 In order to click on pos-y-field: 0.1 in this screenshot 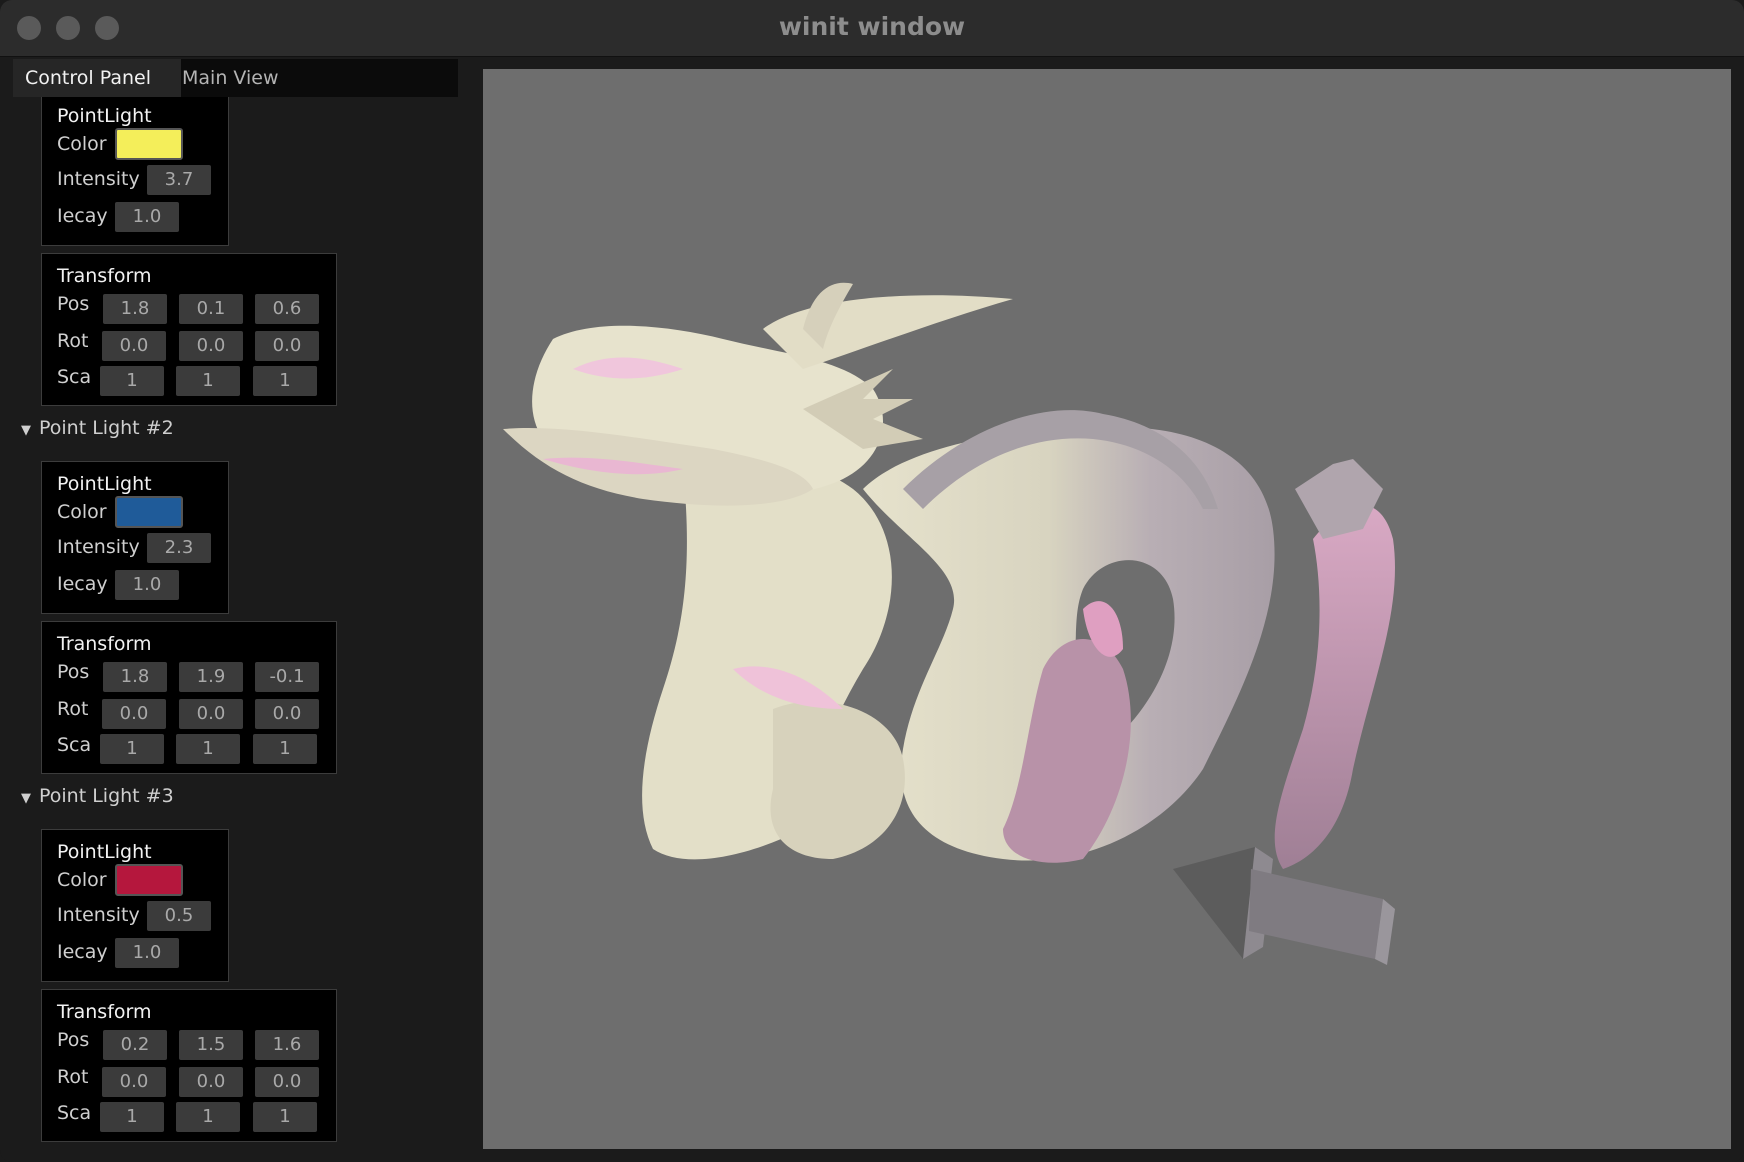, I will do `click(211, 309)`.